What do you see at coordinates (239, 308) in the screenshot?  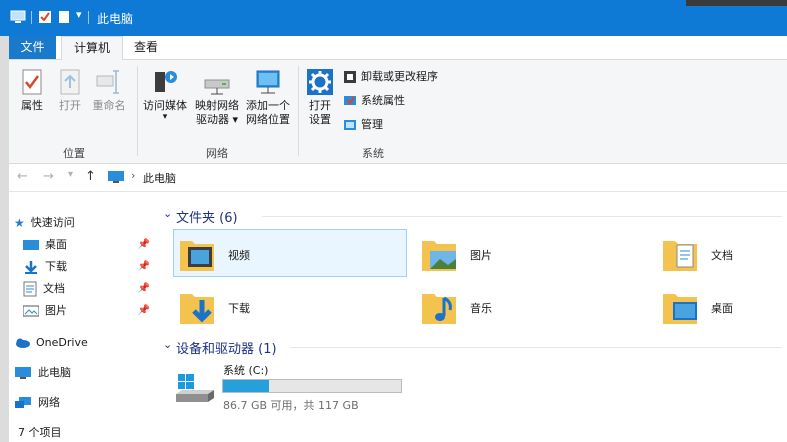 I see `folder-label: 下载` at bounding box center [239, 308].